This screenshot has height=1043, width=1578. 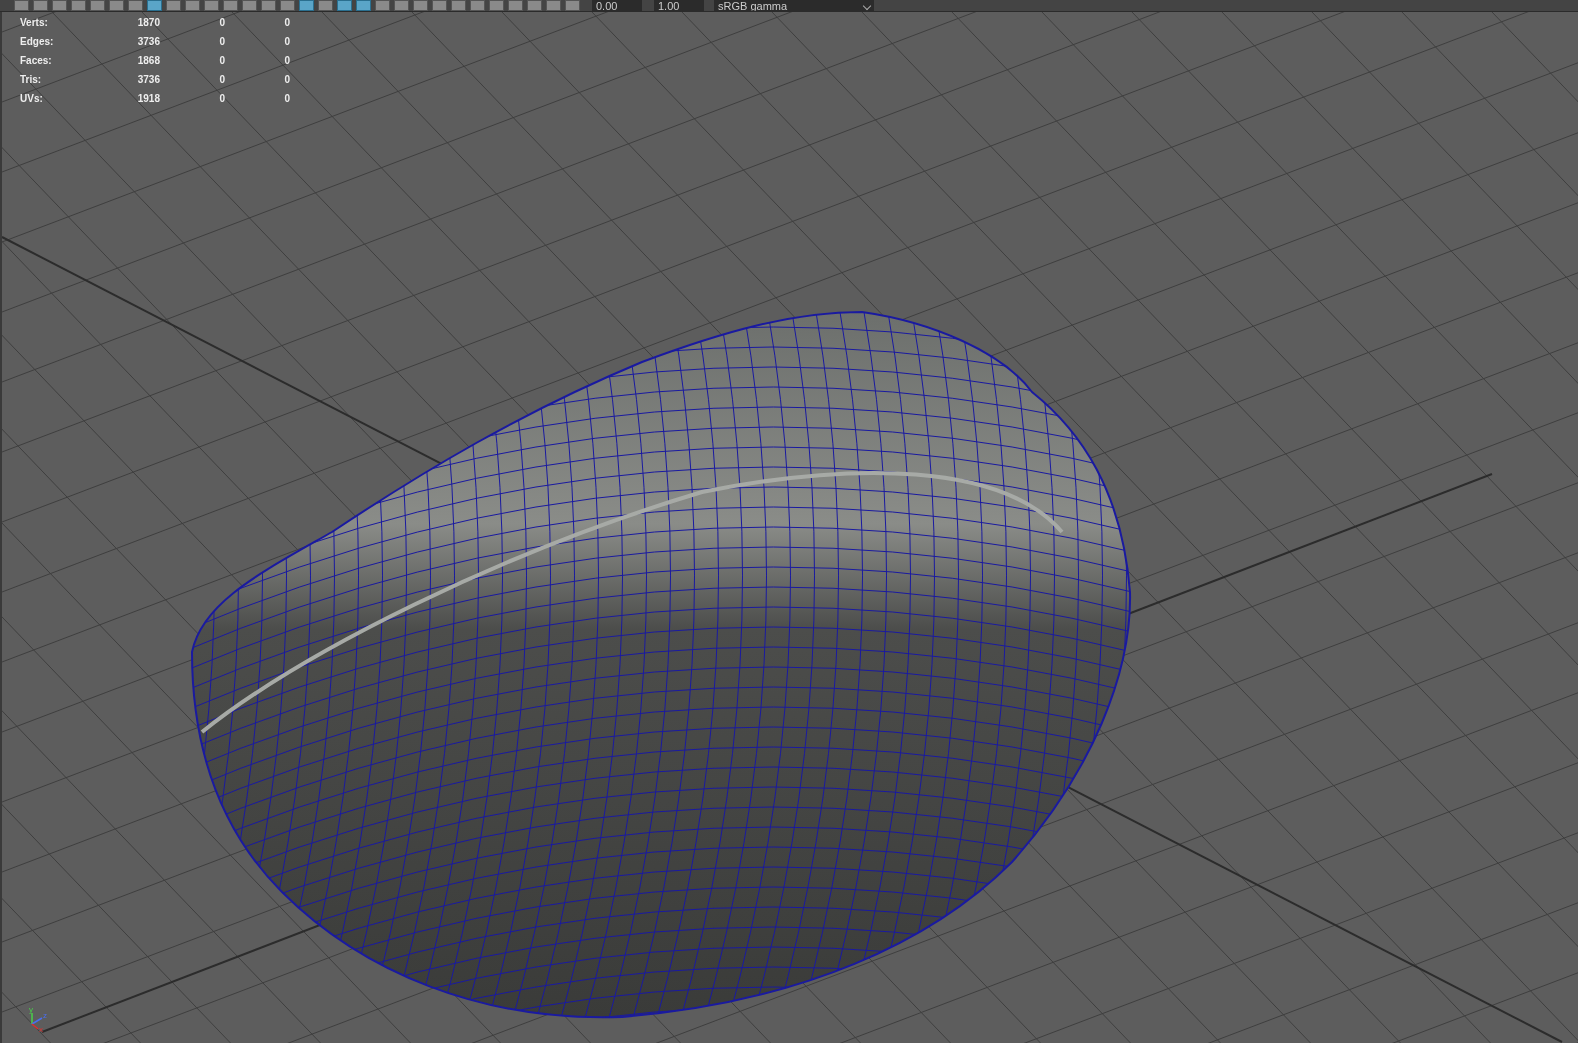 I want to click on stat-label: Tris:, so click(x=31, y=80).